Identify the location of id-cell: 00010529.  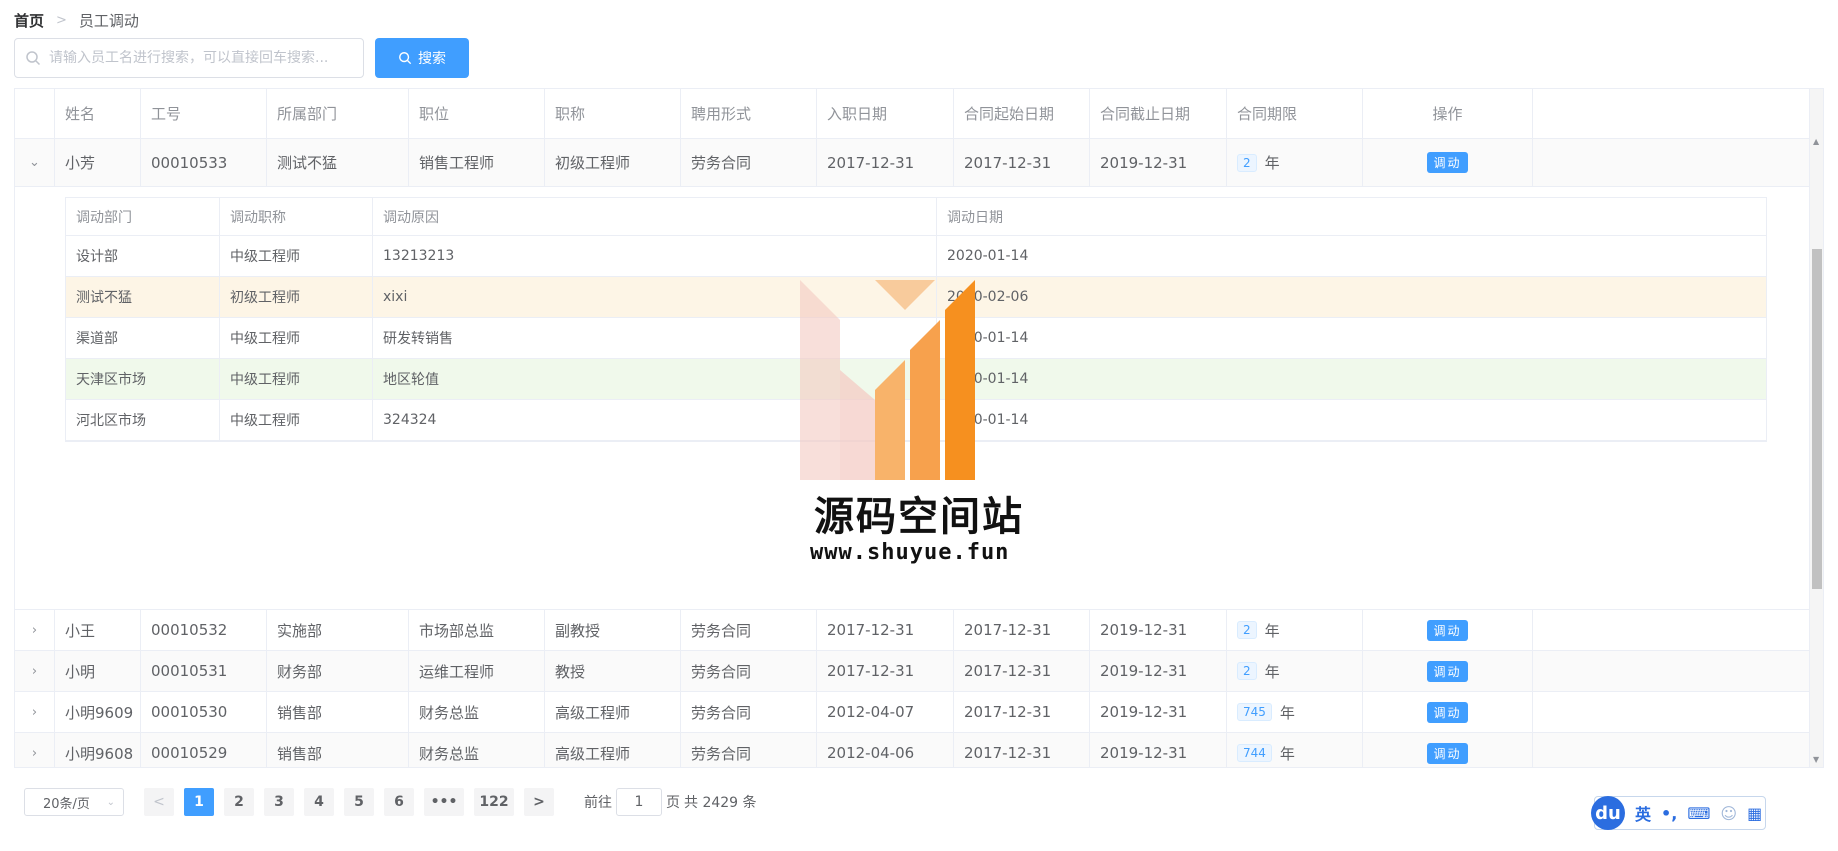
(204, 750).